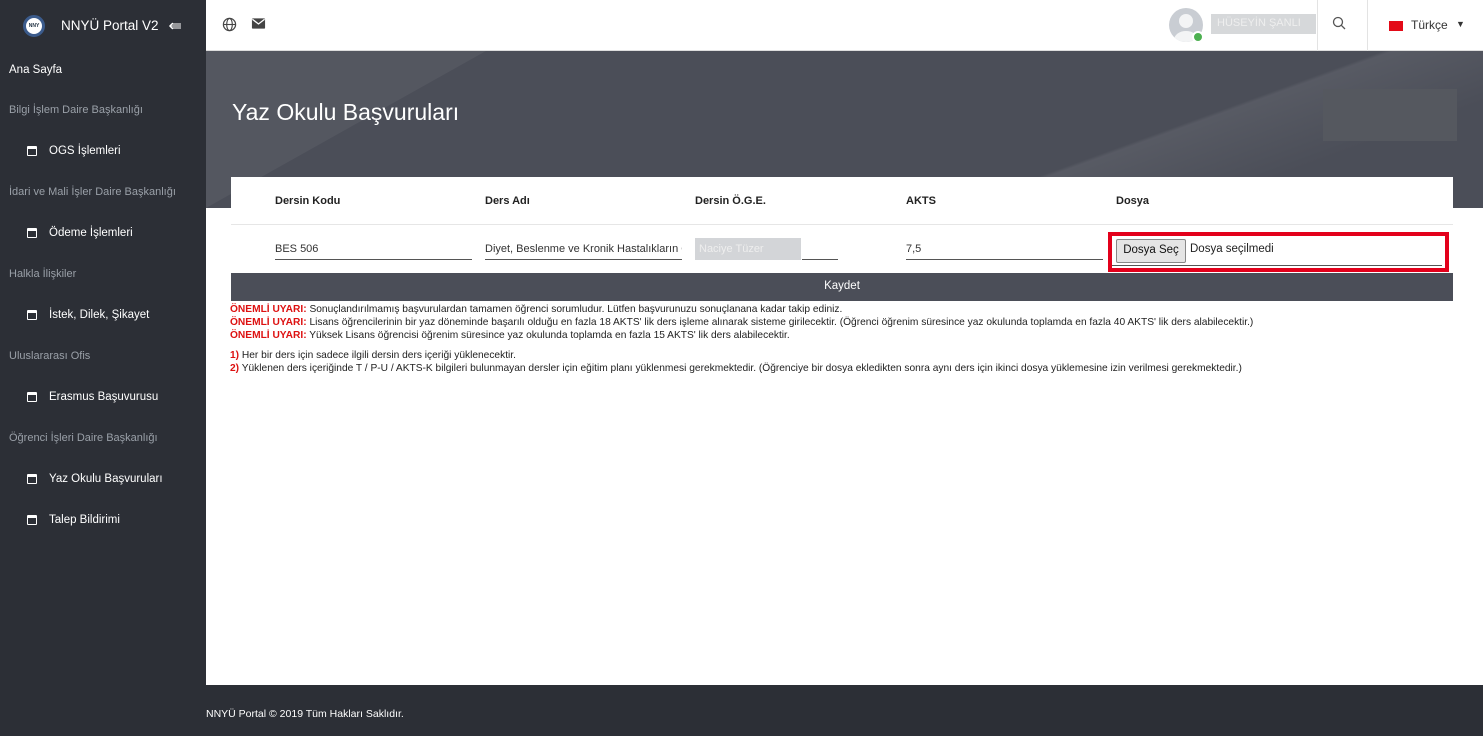 The height and width of the screenshot is (736, 1483). What do you see at coordinates (1232, 249) in the screenshot?
I see `file-status-label: Dosya seçilmedi` at bounding box center [1232, 249].